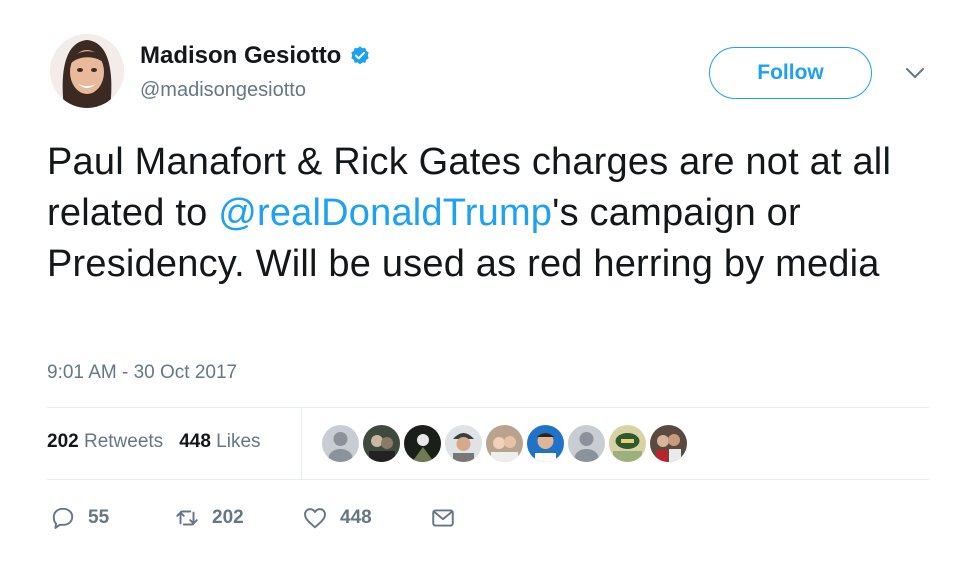  What do you see at coordinates (187, 518) in the screenshot?
I see `retweet-icon` at bounding box center [187, 518].